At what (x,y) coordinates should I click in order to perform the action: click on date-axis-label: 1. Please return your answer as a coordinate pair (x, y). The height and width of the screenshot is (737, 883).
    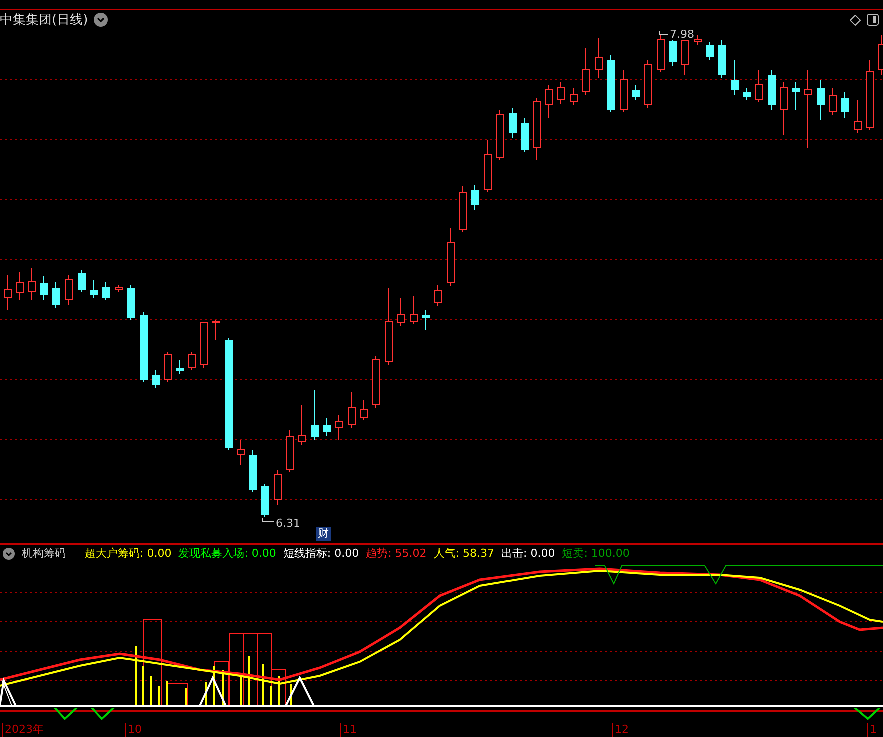
    Looking at the image, I should click on (872, 730).